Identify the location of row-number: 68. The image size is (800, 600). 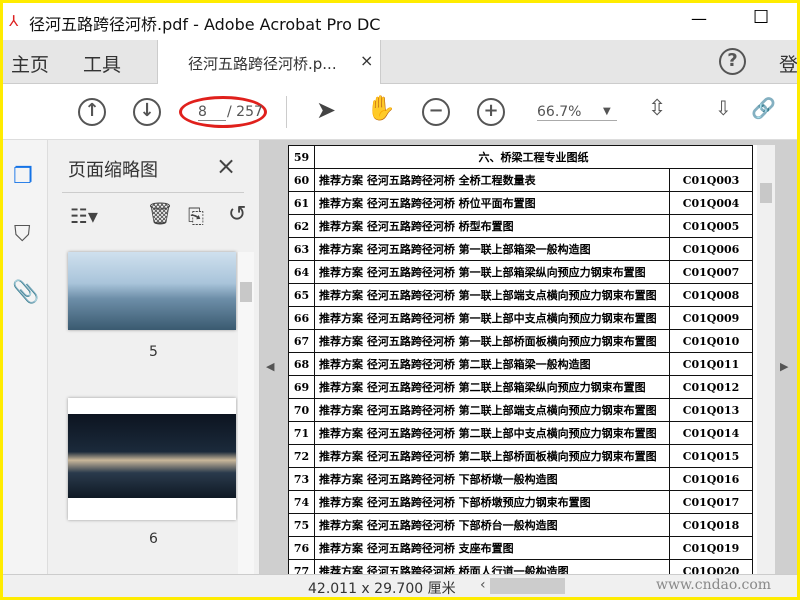
(301, 364).